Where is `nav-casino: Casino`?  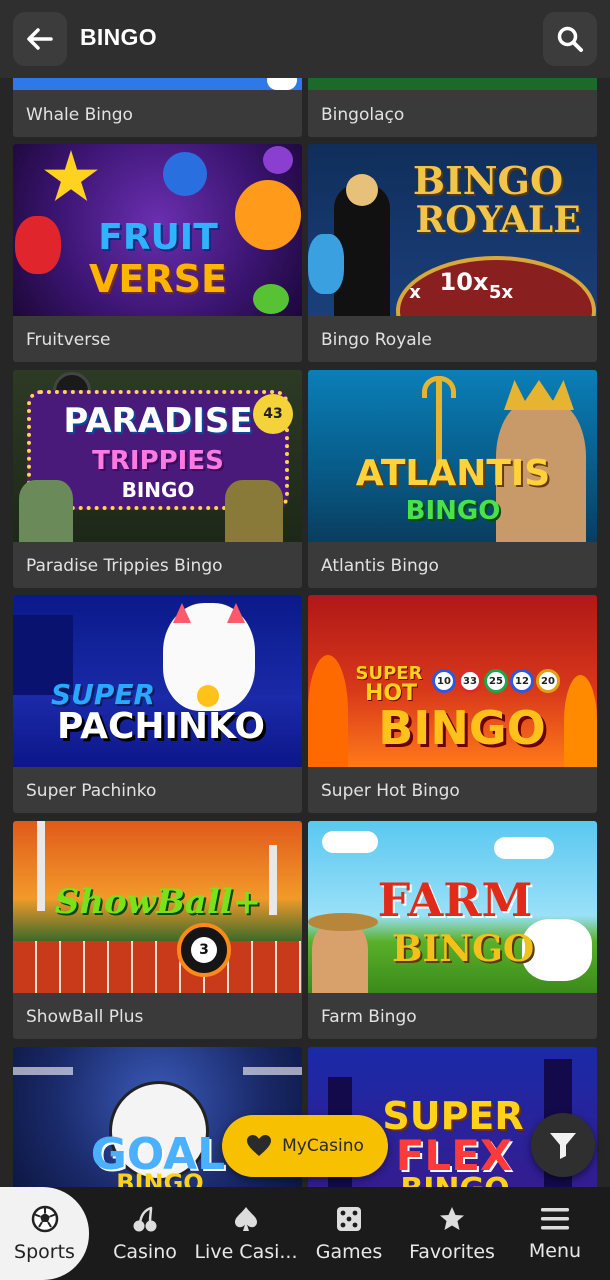 nav-casino: Casino is located at coordinates (145, 1233).